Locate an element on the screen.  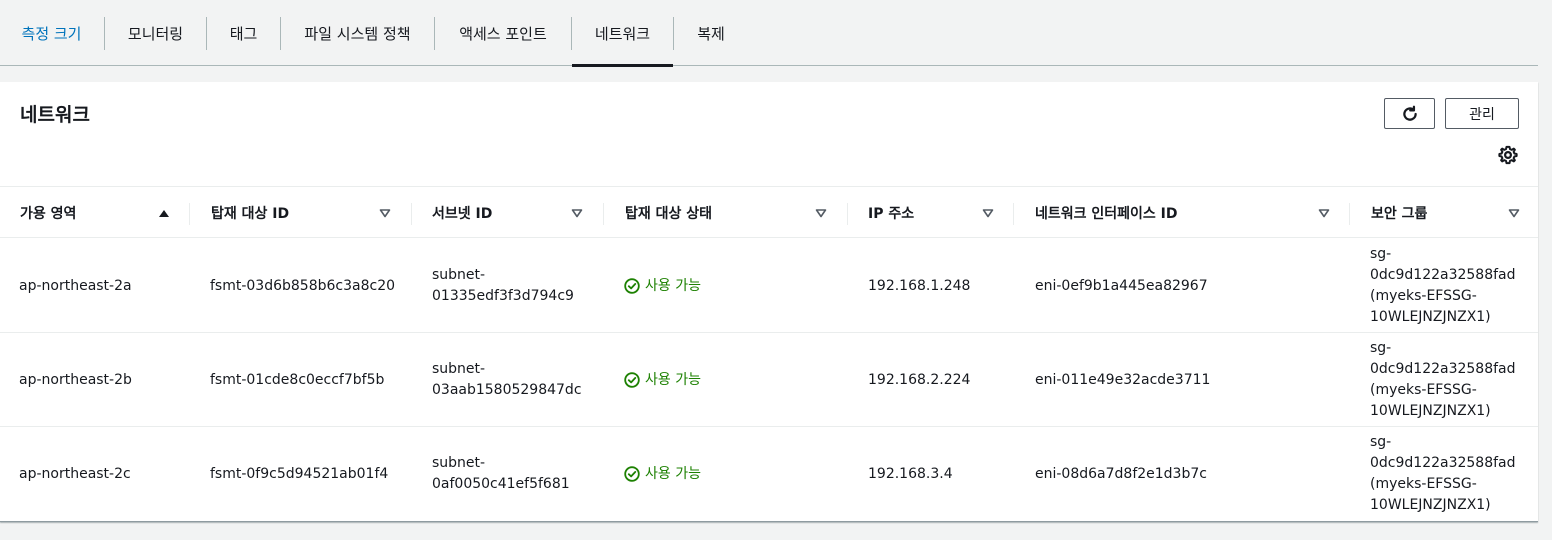
cell-network-interface-id: eni-08d6a7d8f2e1d3b7c is located at coordinates (1121, 473).